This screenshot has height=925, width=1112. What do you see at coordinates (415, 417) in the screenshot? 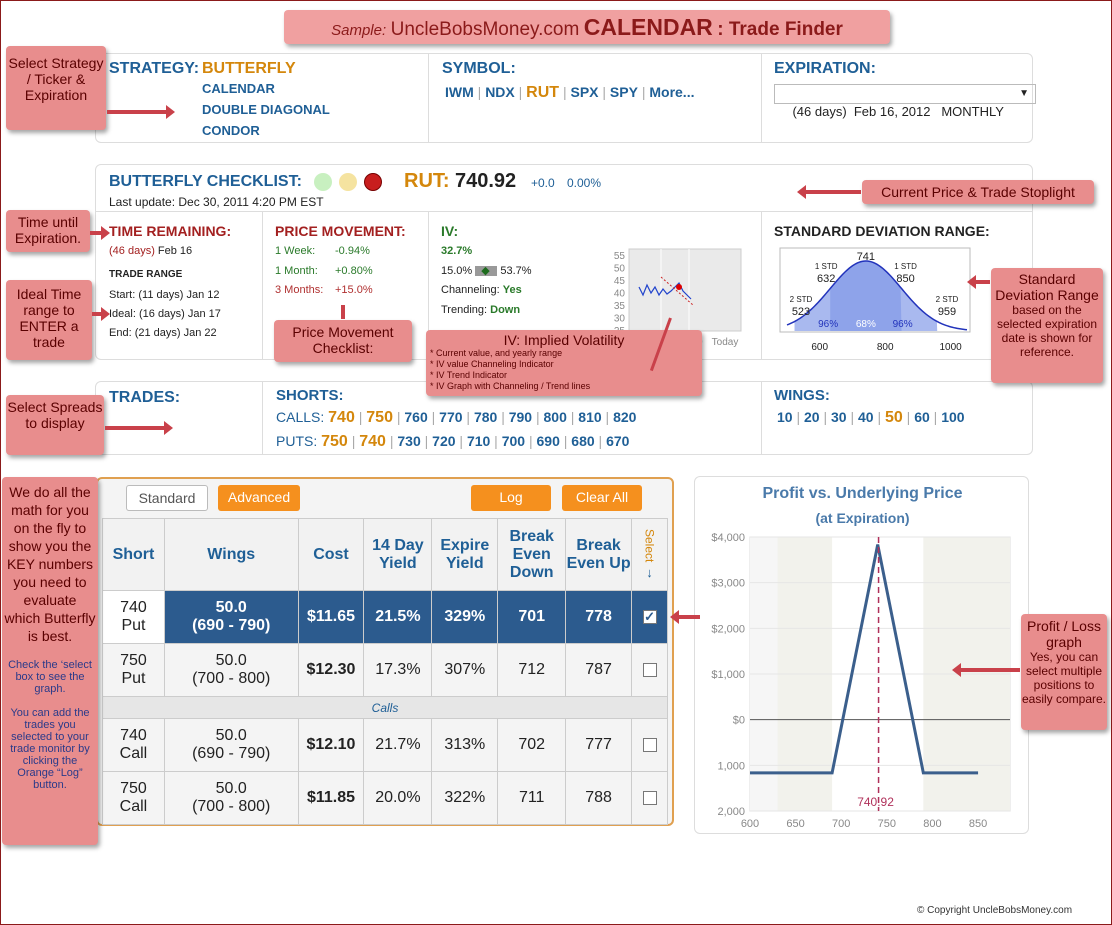
I see `call-strike-760: 760` at bounding box center [415, 417].